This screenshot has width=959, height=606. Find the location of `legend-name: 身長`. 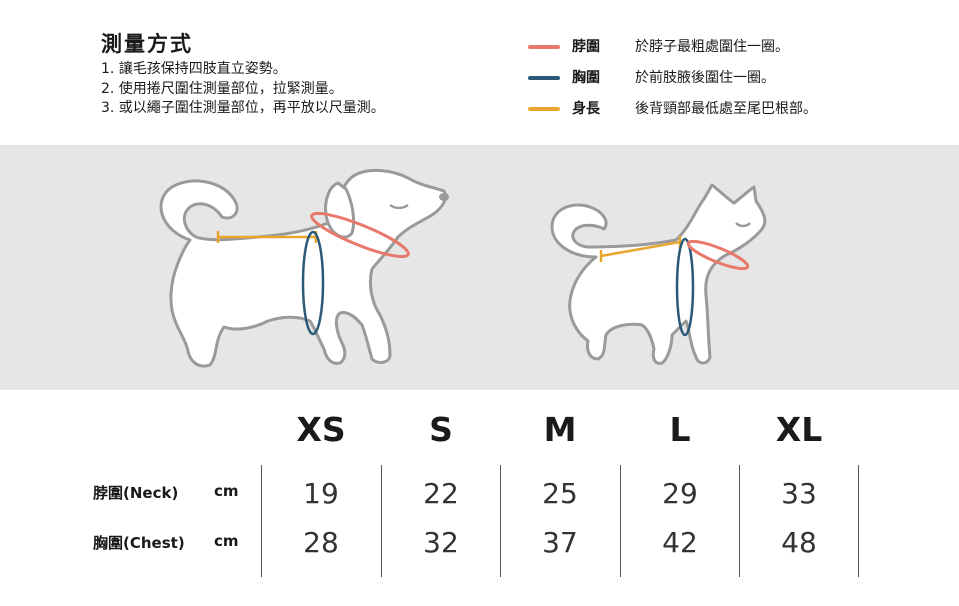

legend-name: 身長 is located at coordinates (586, 109).